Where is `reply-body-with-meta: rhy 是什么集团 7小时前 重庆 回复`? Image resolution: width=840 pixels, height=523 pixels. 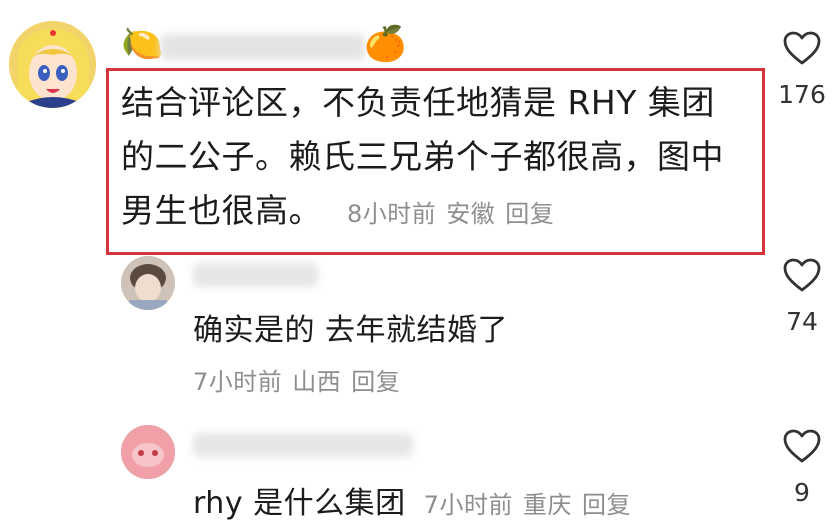 reply-body-with-meta: rhy 是什么集团 7小时前 重庆 回复 is located at coordinates (417, 500).